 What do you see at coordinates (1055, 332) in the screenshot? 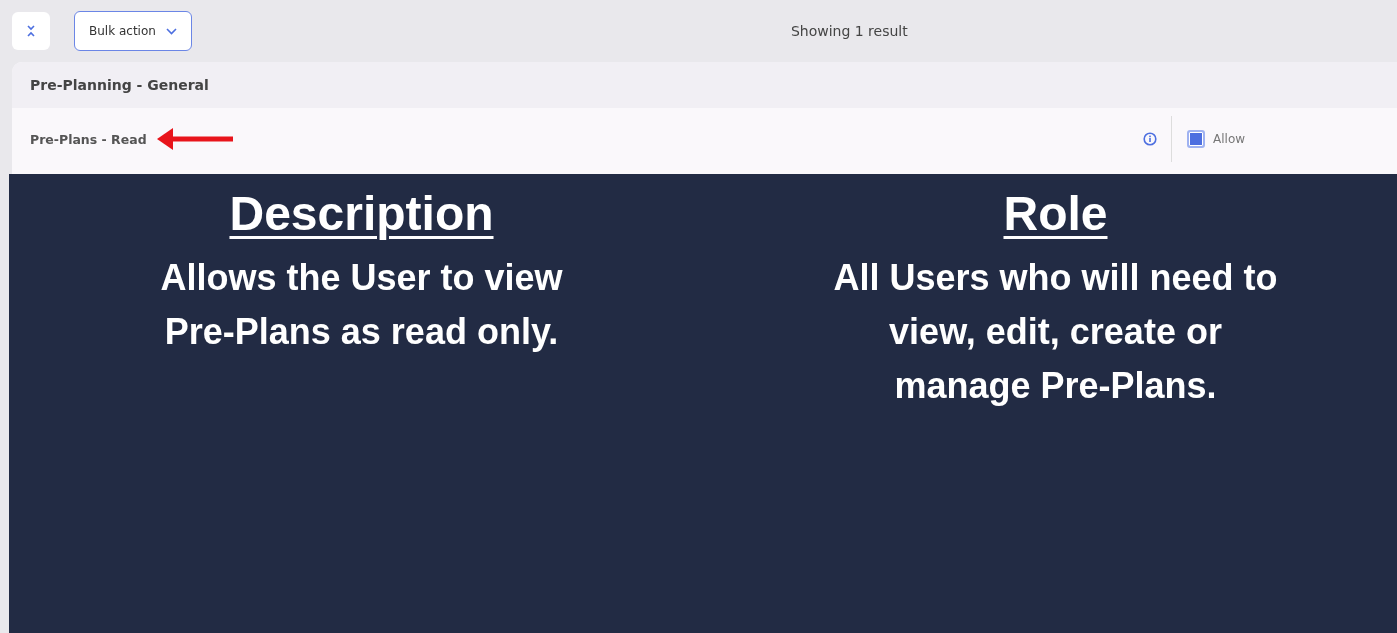
I see `overlay-text: All Users who will need to view, edit, create or manage Pre-Plans.` at bounding box center [1055, 332].